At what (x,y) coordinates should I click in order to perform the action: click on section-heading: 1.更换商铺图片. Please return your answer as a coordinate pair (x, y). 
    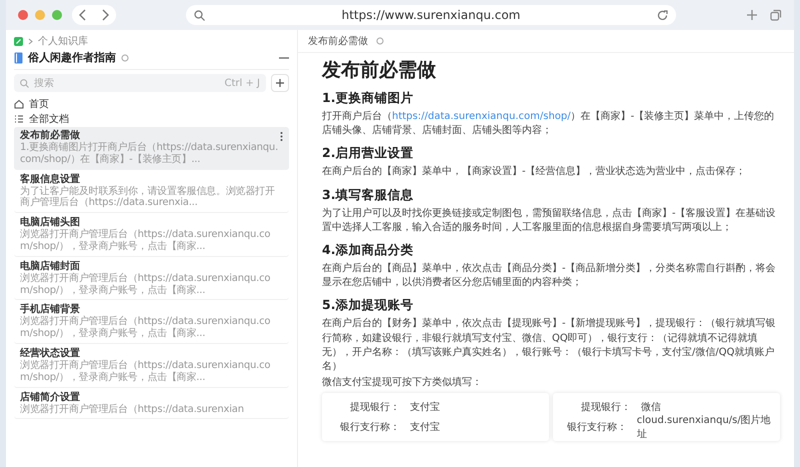
    Looking at the image, I should click on (368, 98).